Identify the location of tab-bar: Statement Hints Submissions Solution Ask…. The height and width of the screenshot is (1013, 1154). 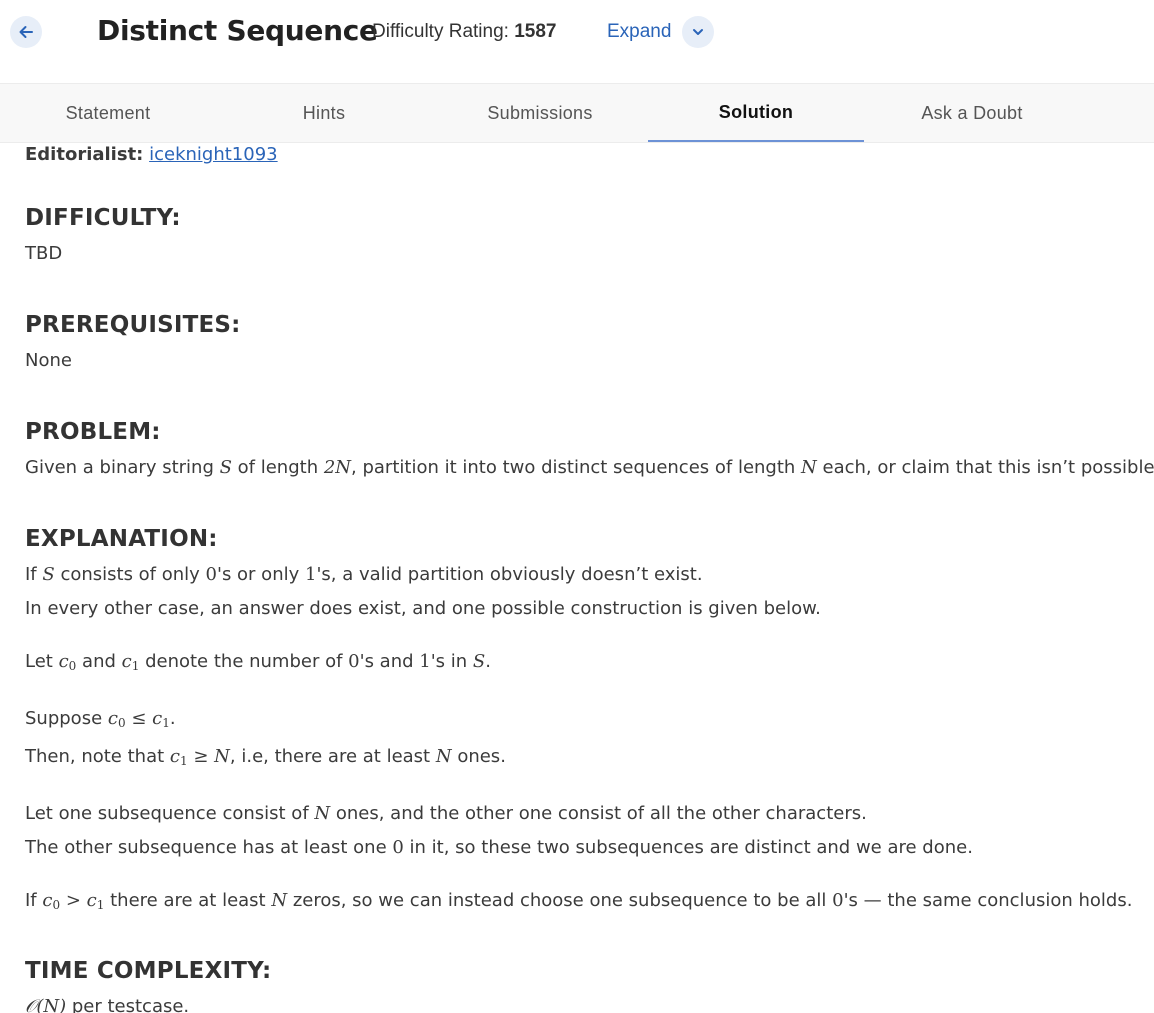
(577, 113).